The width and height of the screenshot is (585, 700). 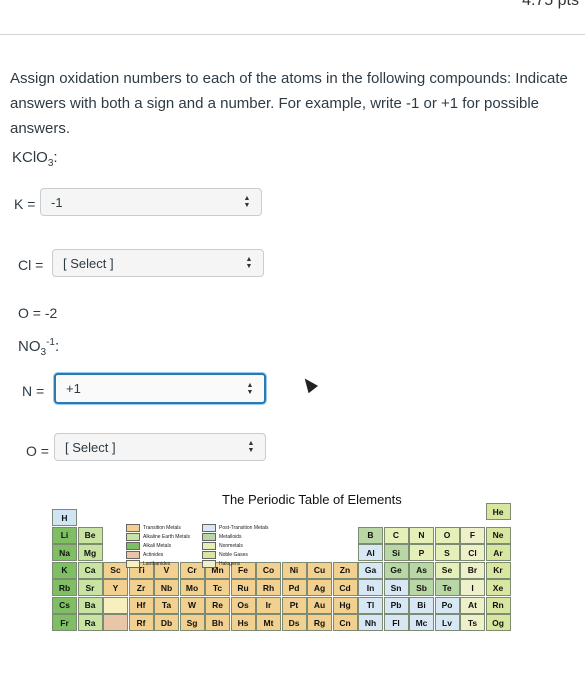 I want to click on o-select-value: [ Select ], so click(x=90, y=447).